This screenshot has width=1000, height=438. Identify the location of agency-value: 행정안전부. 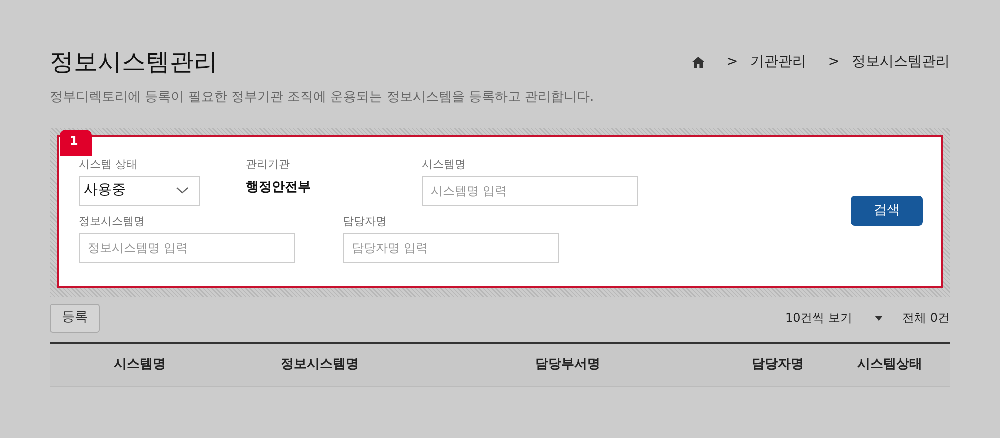
(278, 187).